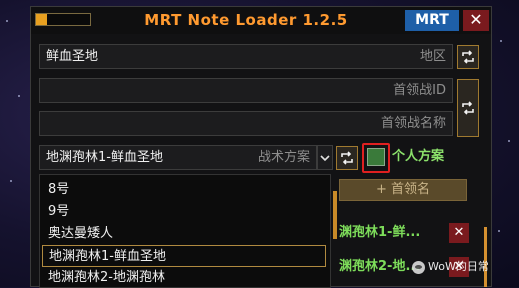  What do you see at coordinates (413, 123) in the screenshot?
I see `boss-name-placeholder: 首领战名称` at bounding box center [413, 123].